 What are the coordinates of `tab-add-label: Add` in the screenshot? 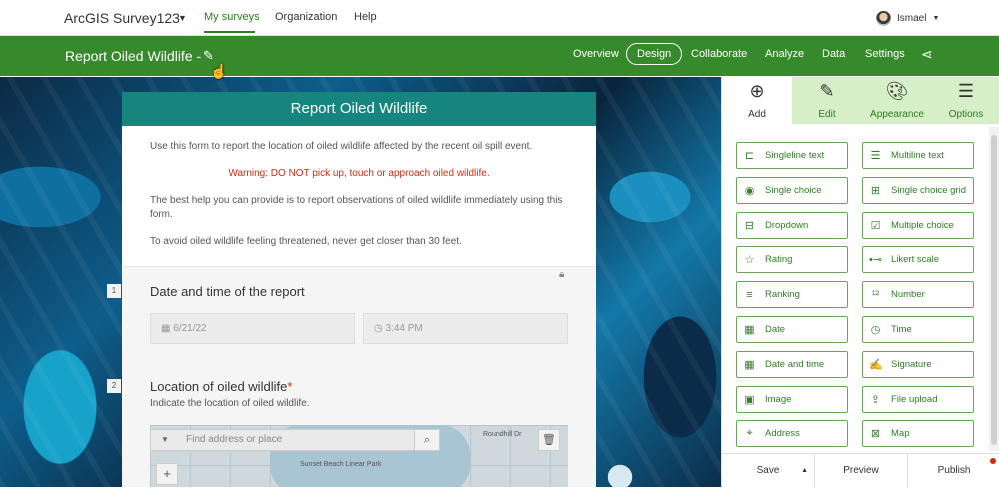 It's located at (757, 114).